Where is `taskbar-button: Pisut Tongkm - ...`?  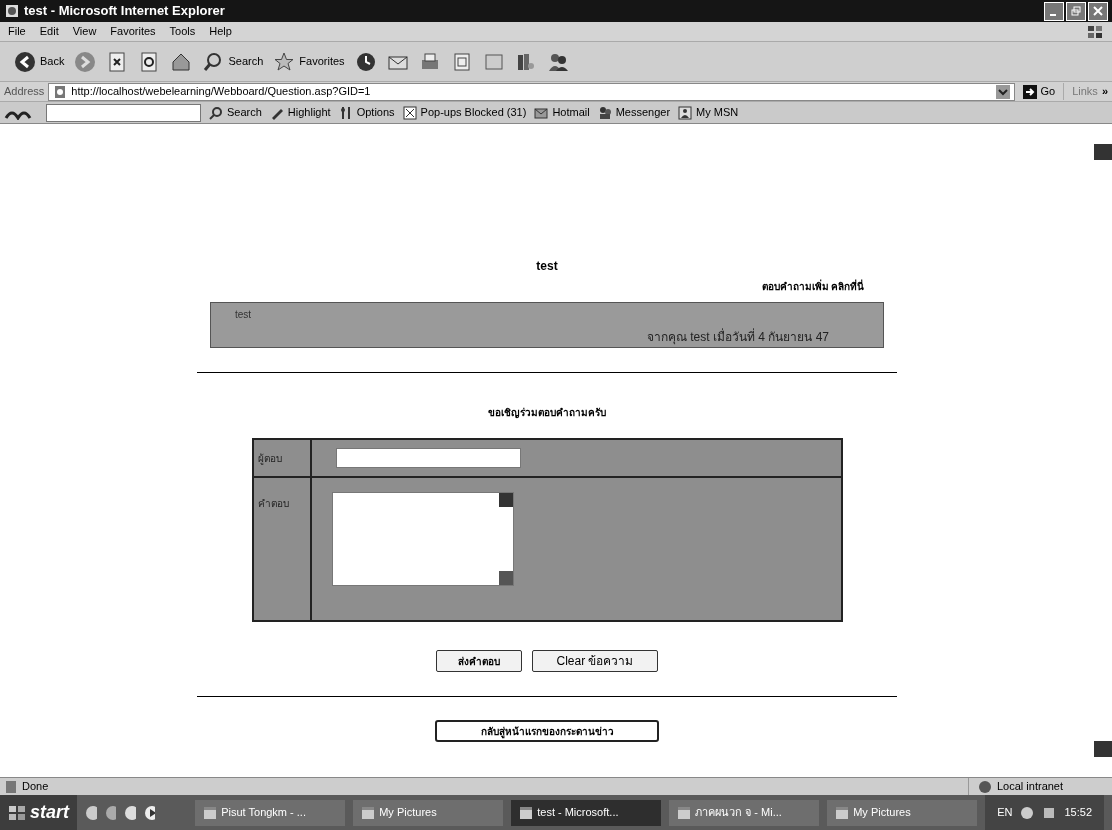 taskbar-button: Pisut Tongkm - ... is located at coordinates (270, 812).